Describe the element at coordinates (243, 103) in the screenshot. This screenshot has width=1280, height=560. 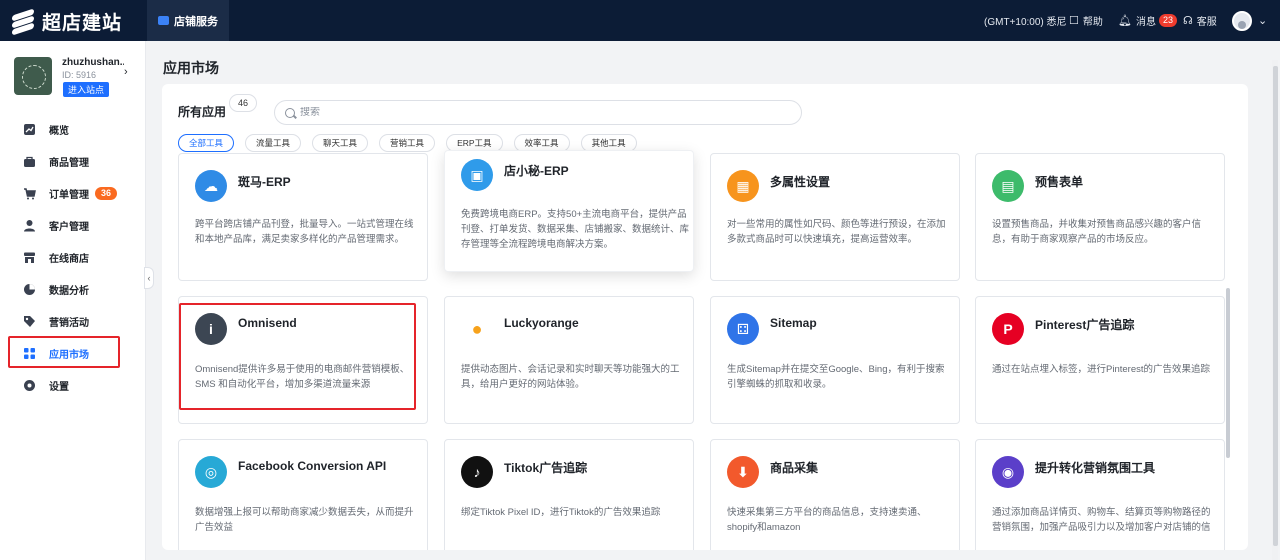
I see `apps-count-badge: 46` at that location.